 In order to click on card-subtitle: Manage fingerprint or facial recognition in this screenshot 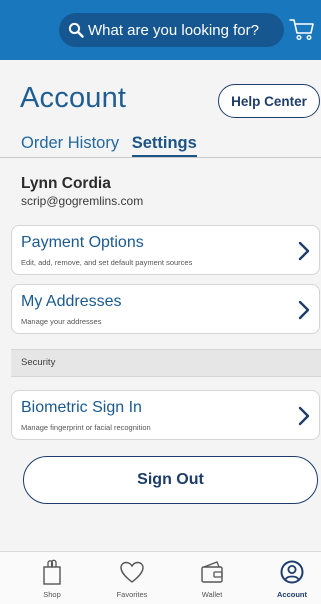, I will do `click(86, 427)`.